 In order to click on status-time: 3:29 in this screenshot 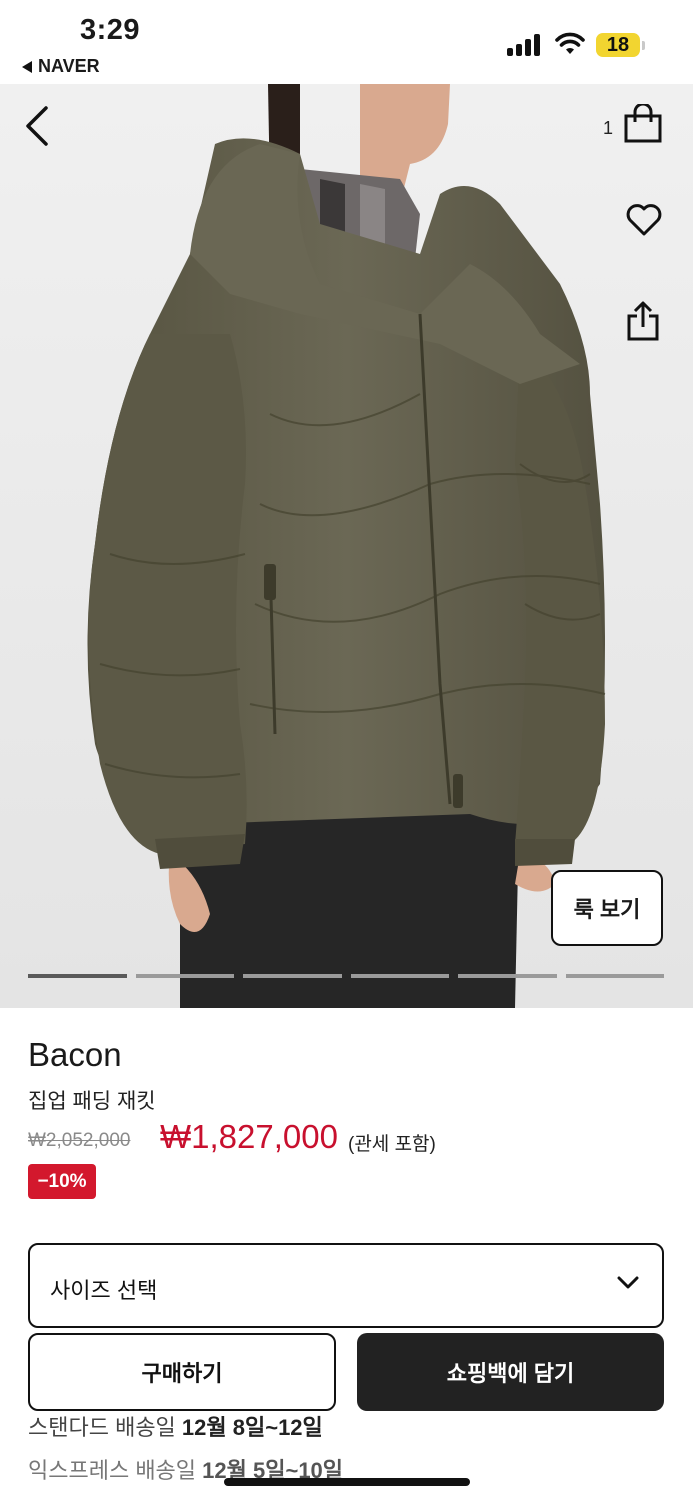, I will do `click(110, 30)`.